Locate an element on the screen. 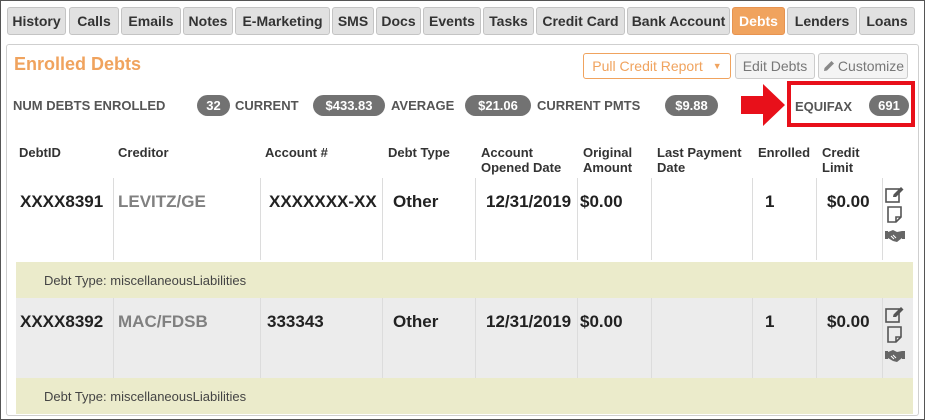 This screenshot has height=420, width=925. average-badge: $21.06 is located at coordinates (498, 105).